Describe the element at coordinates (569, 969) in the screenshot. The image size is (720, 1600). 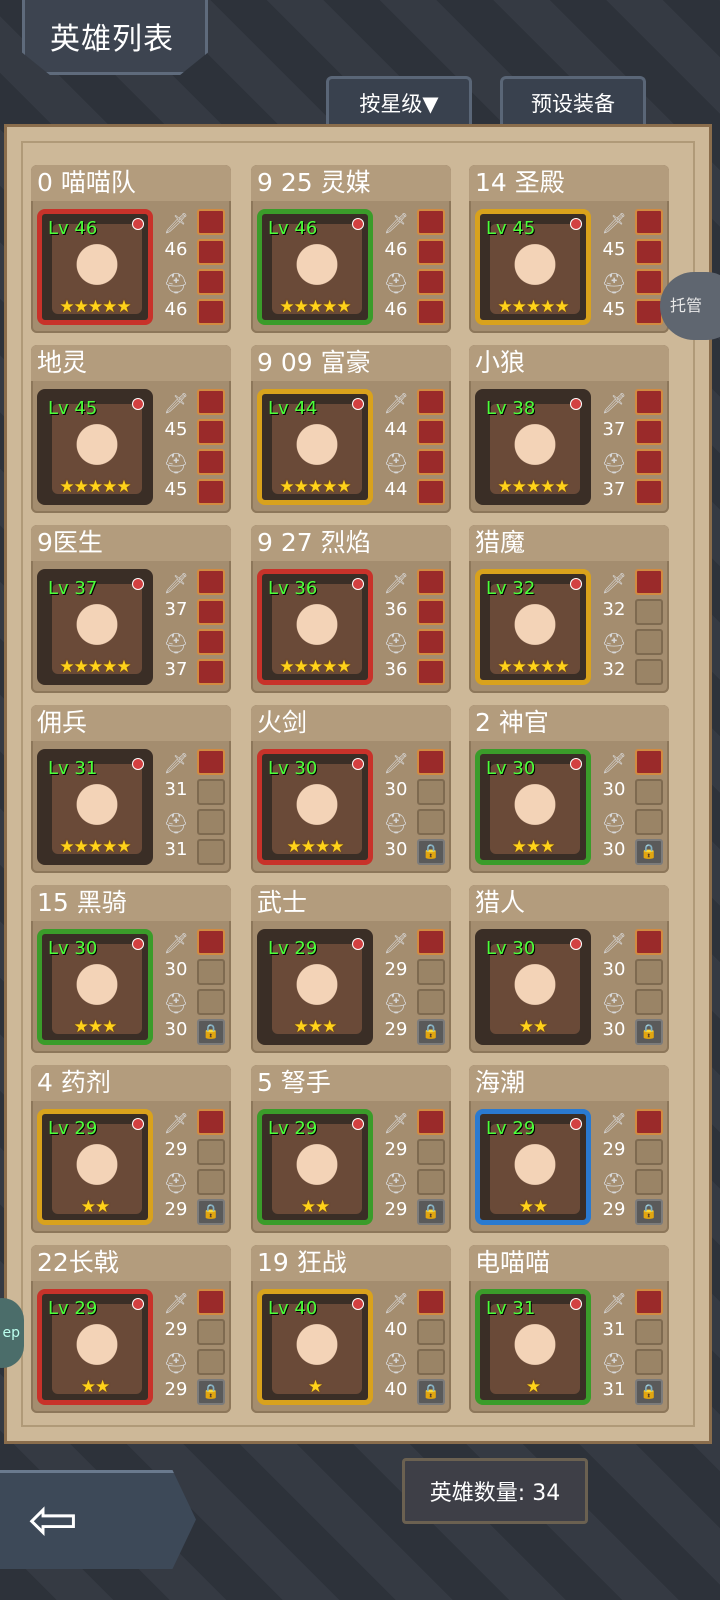
I see `hero-card: 猎人 Lv 30 ★★ 🗡 30 ⛑ 30 🔒` at that location.